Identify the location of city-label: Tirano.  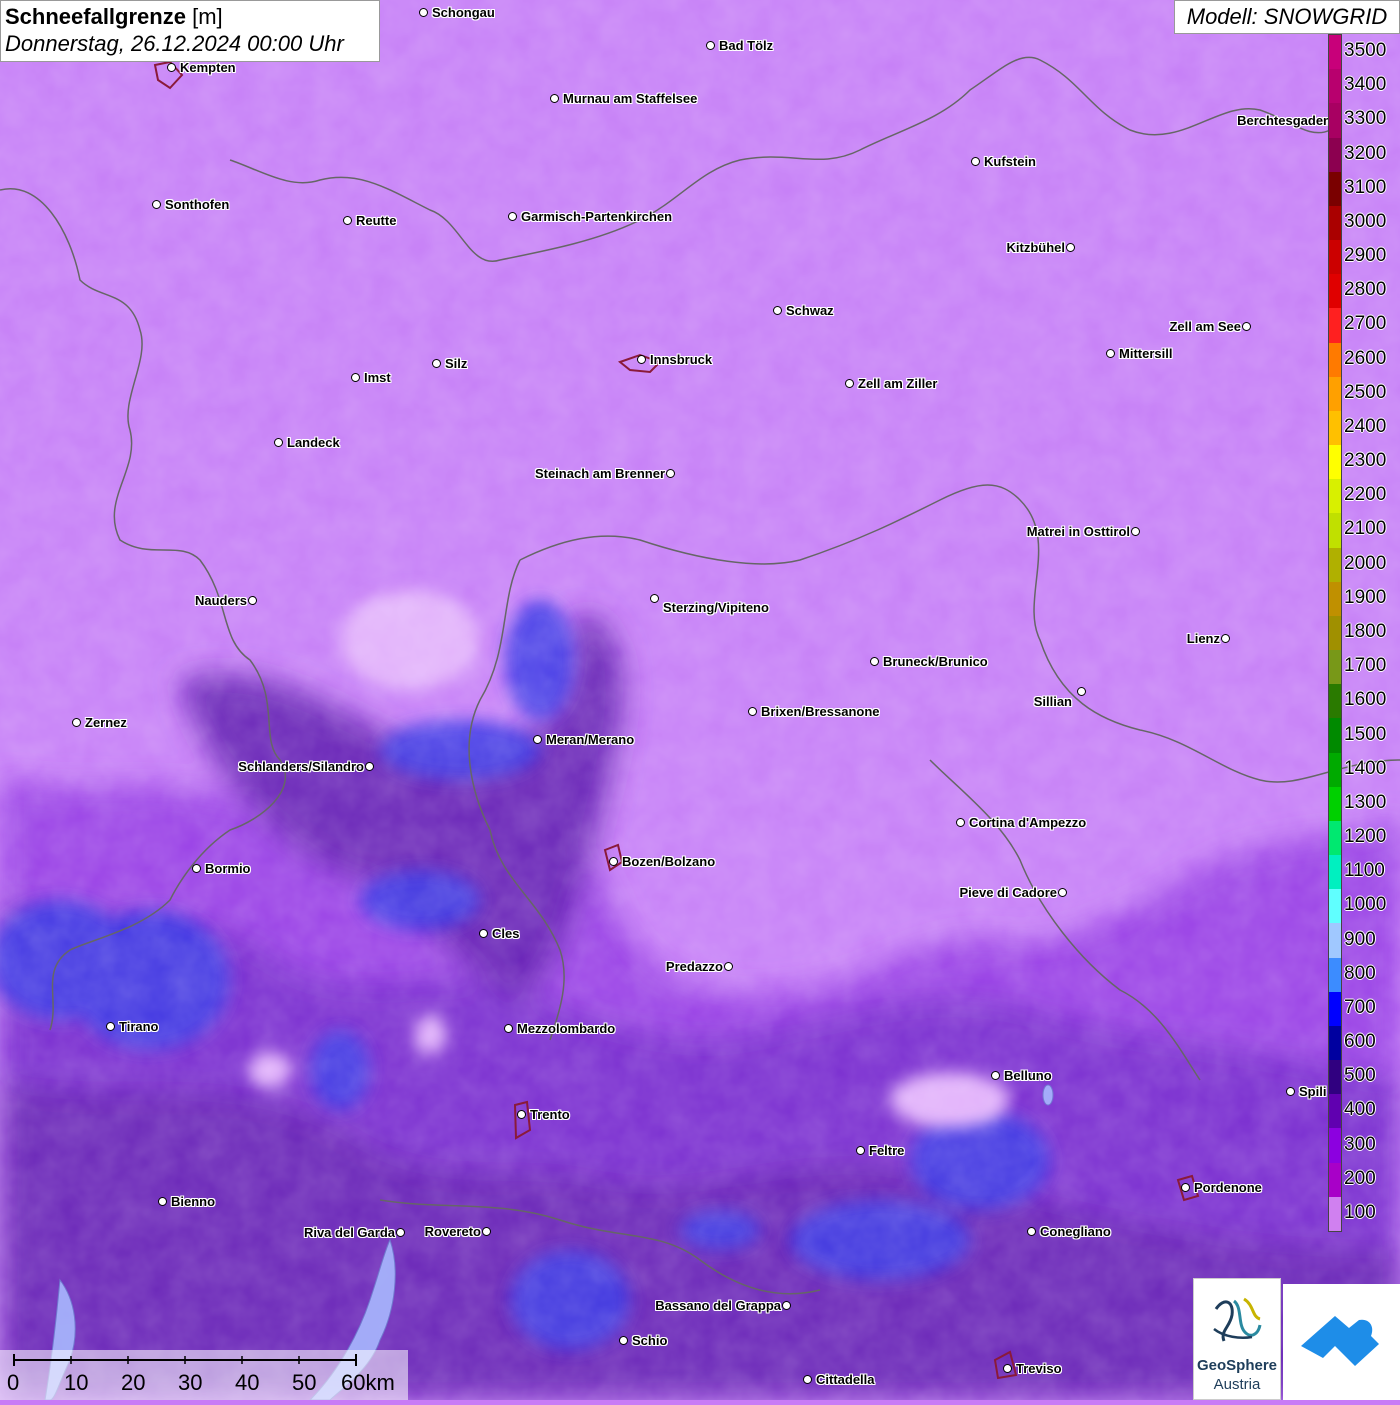
(139, 1026).